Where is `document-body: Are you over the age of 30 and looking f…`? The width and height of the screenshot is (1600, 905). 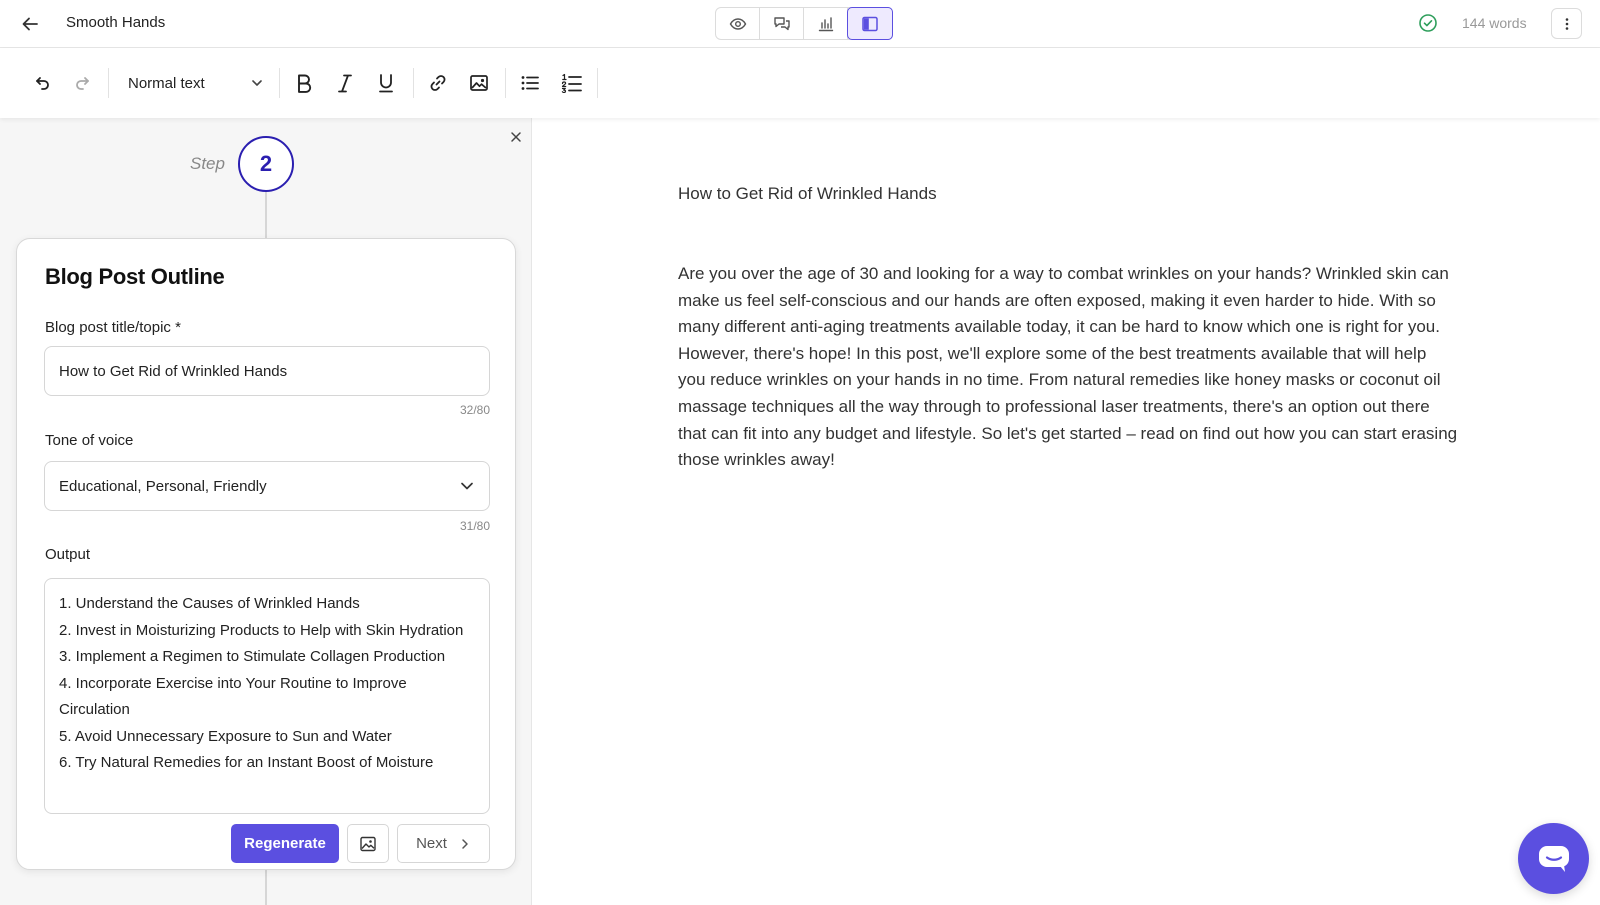 document-body: Are you over the age of 30 and looking f… is located at coordinates (1068, 367).